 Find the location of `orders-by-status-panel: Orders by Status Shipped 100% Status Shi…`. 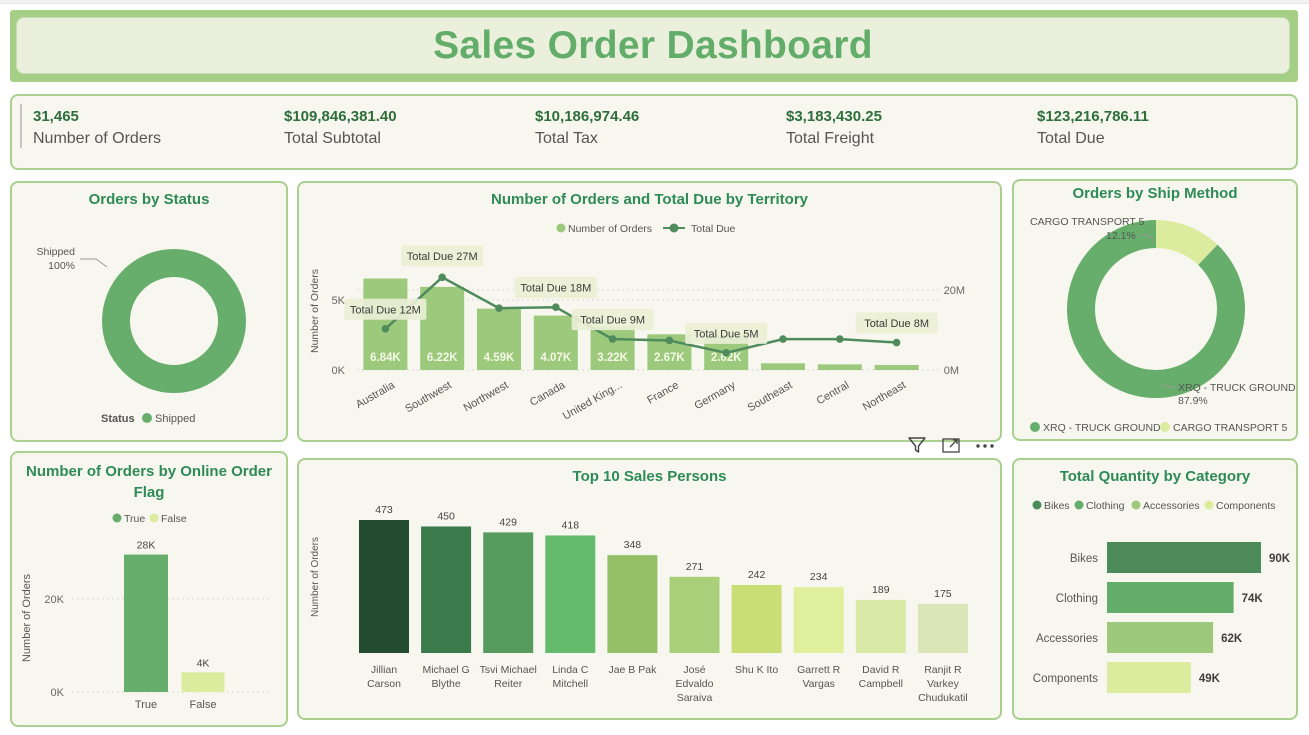

orders-by-status-panel: Orders by Status Shipped 100% Status Shi… is located at coordinates (149, 311).